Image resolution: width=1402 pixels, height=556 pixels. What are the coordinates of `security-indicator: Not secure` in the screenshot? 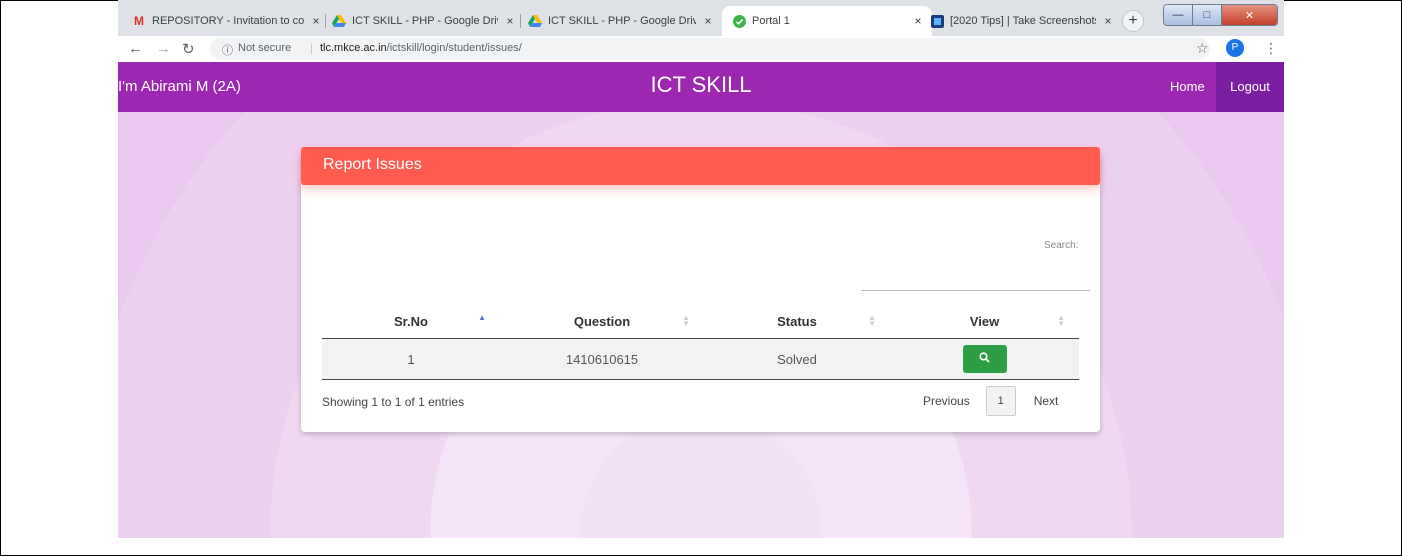 It's located at (265, 48).